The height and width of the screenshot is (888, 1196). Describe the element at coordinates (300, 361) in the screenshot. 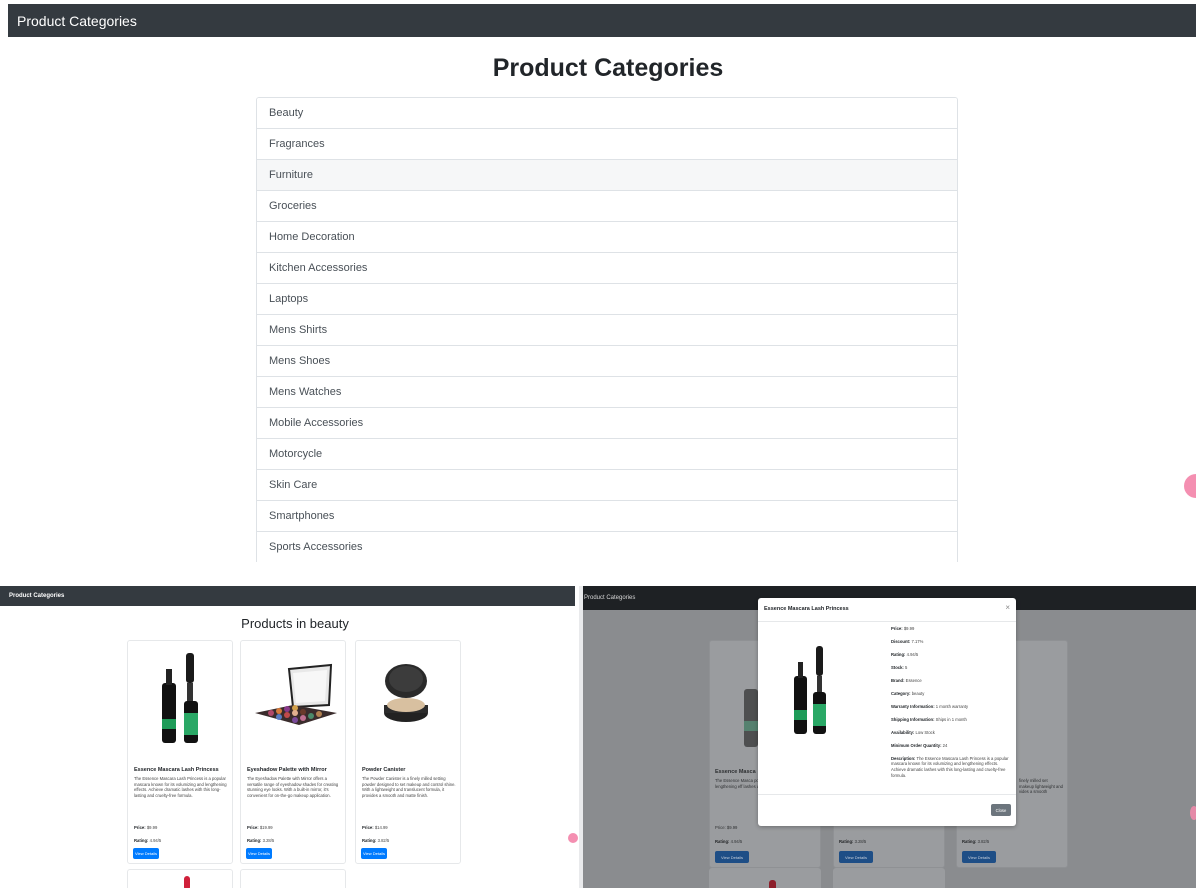

I see `category-label: Mens Shoes` at that location.